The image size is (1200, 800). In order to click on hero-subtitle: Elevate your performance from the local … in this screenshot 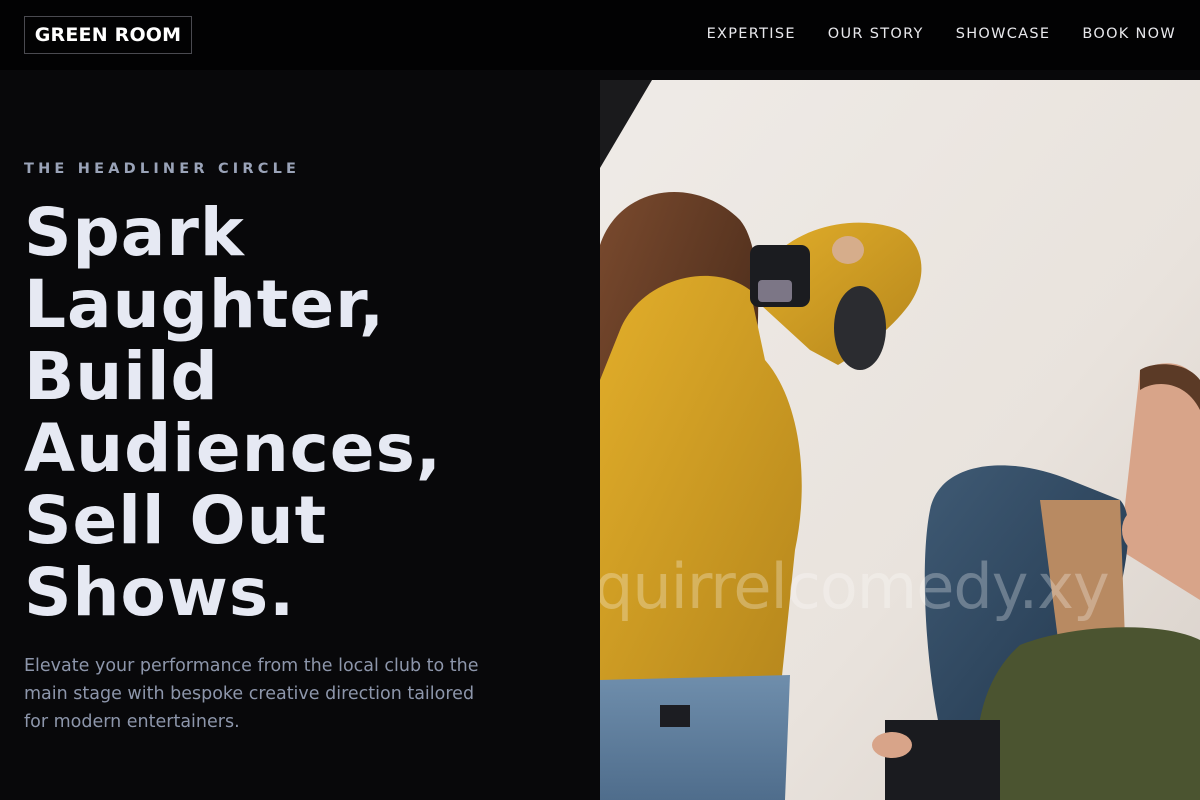, I will do `click(251, 694)`.